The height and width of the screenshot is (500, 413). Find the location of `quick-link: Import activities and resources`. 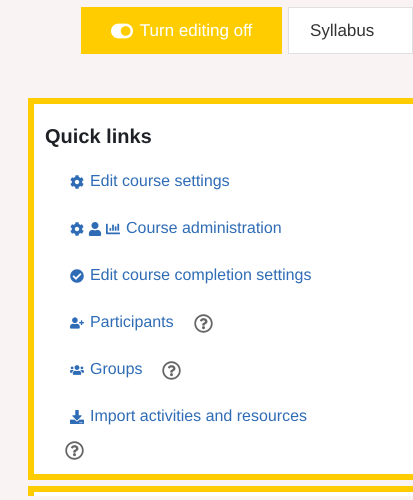

quick-link: Import activities and resources is located at coordinates (188, 417).